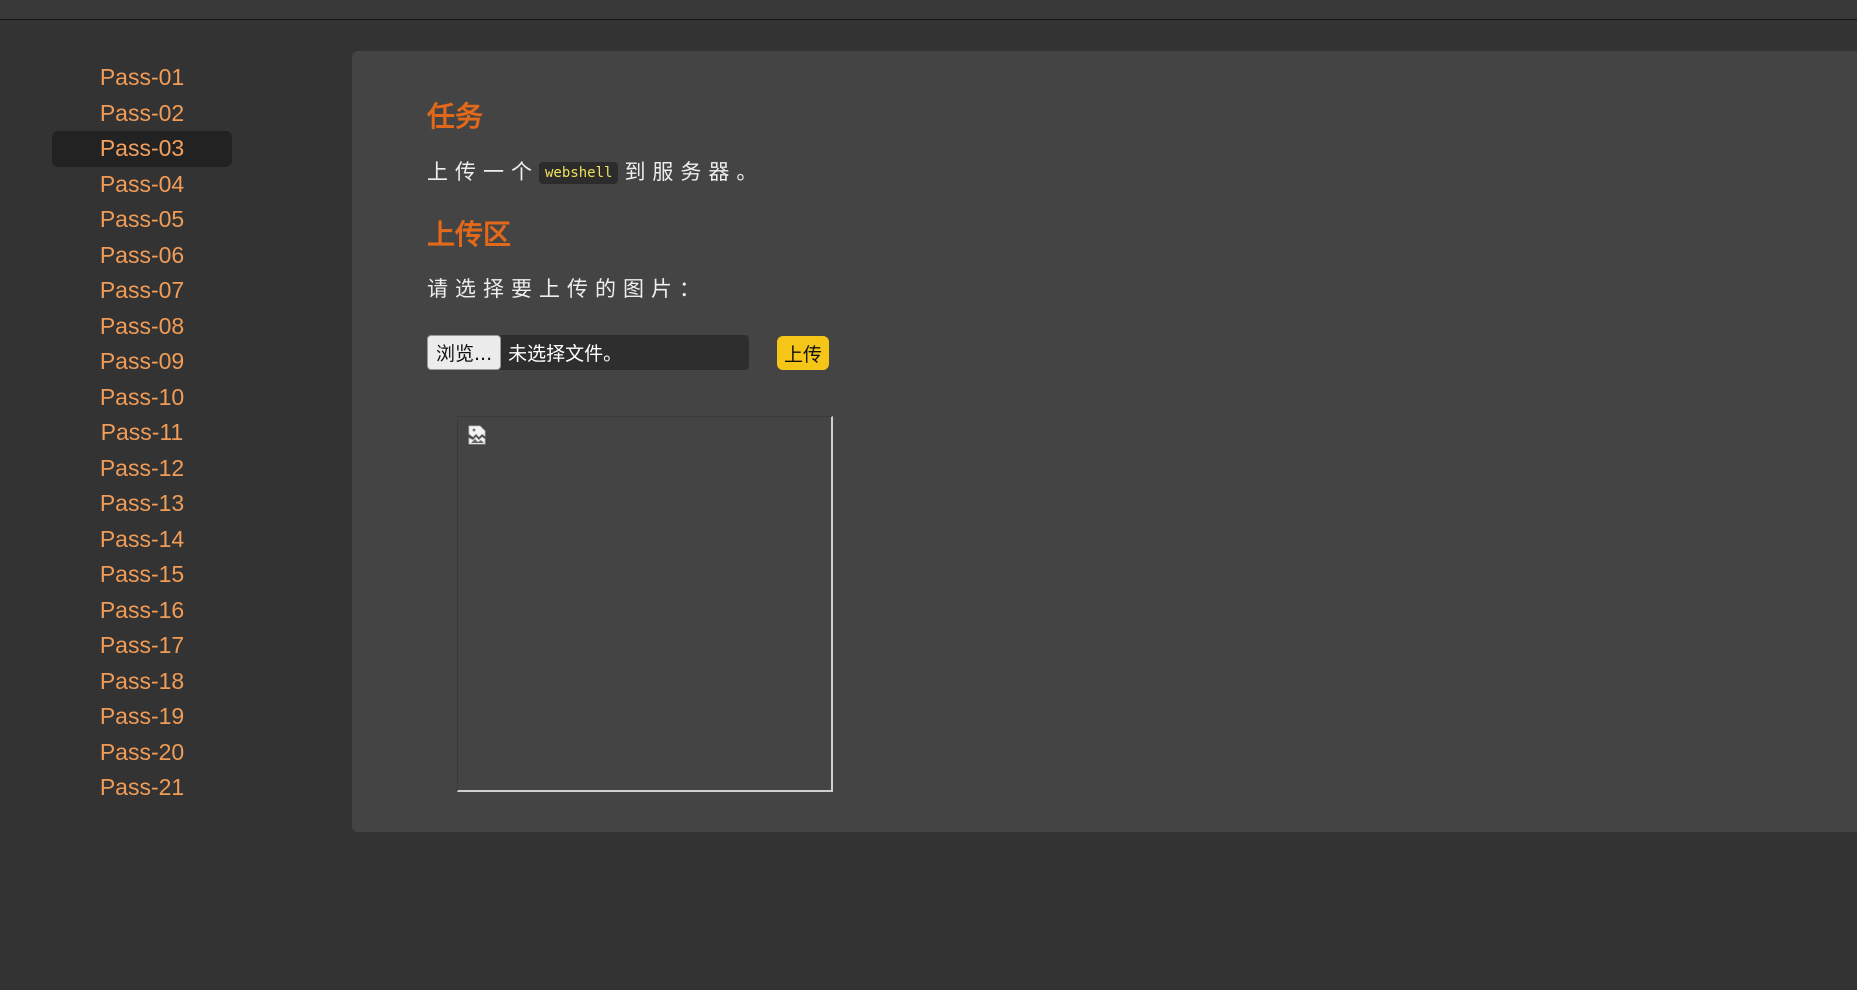 The width and height of the screenshot is (1857, 990). What do you see at coordinates (142, 469) in the screenshot?
I see `sidebar-item-pass-12: Pass-12` at bounding box center [142, 469].